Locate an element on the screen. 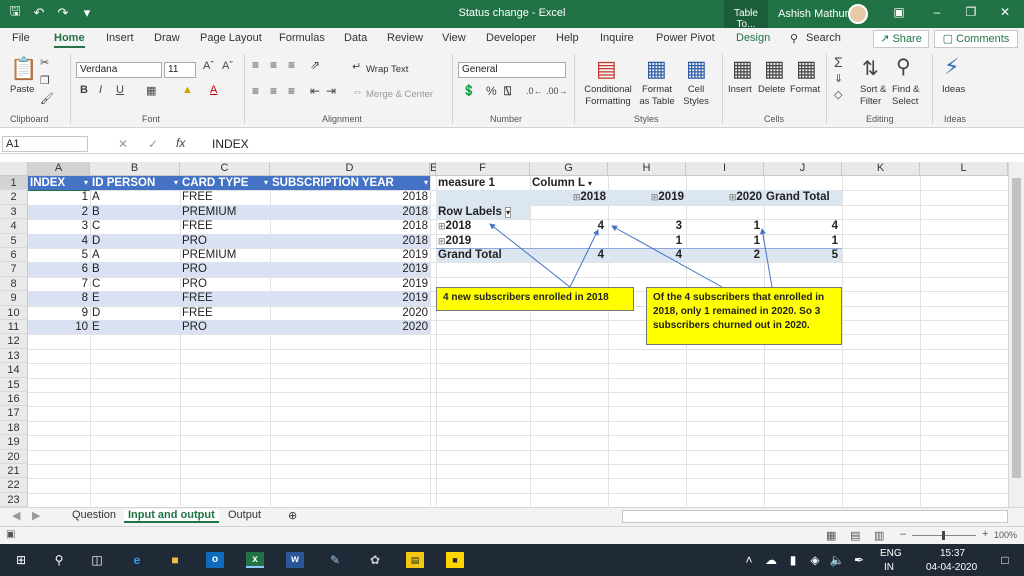  pivot-grand-2020: 2 is located at coordinates (724, 255).